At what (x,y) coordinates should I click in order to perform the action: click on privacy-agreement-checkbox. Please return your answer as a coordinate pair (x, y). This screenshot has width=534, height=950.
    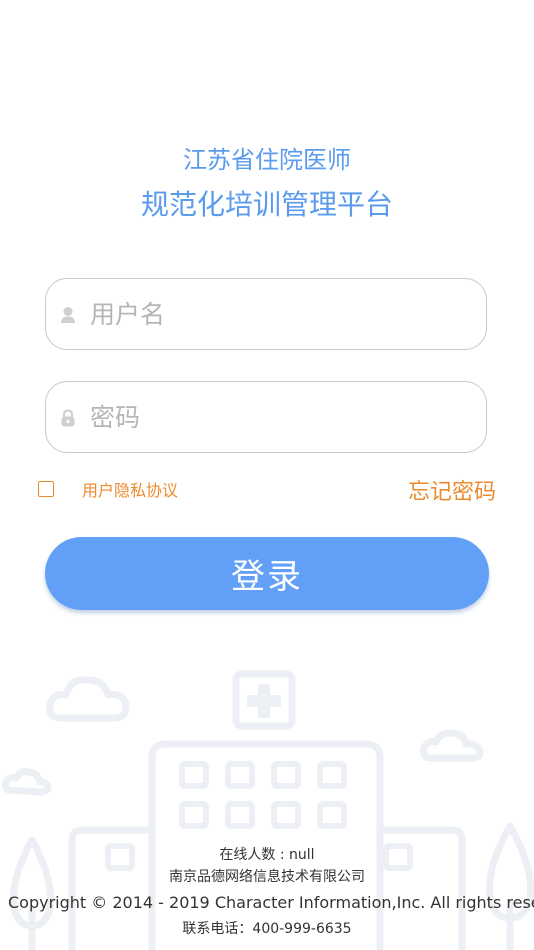
    Looking at the image, I should click on (46, 489).